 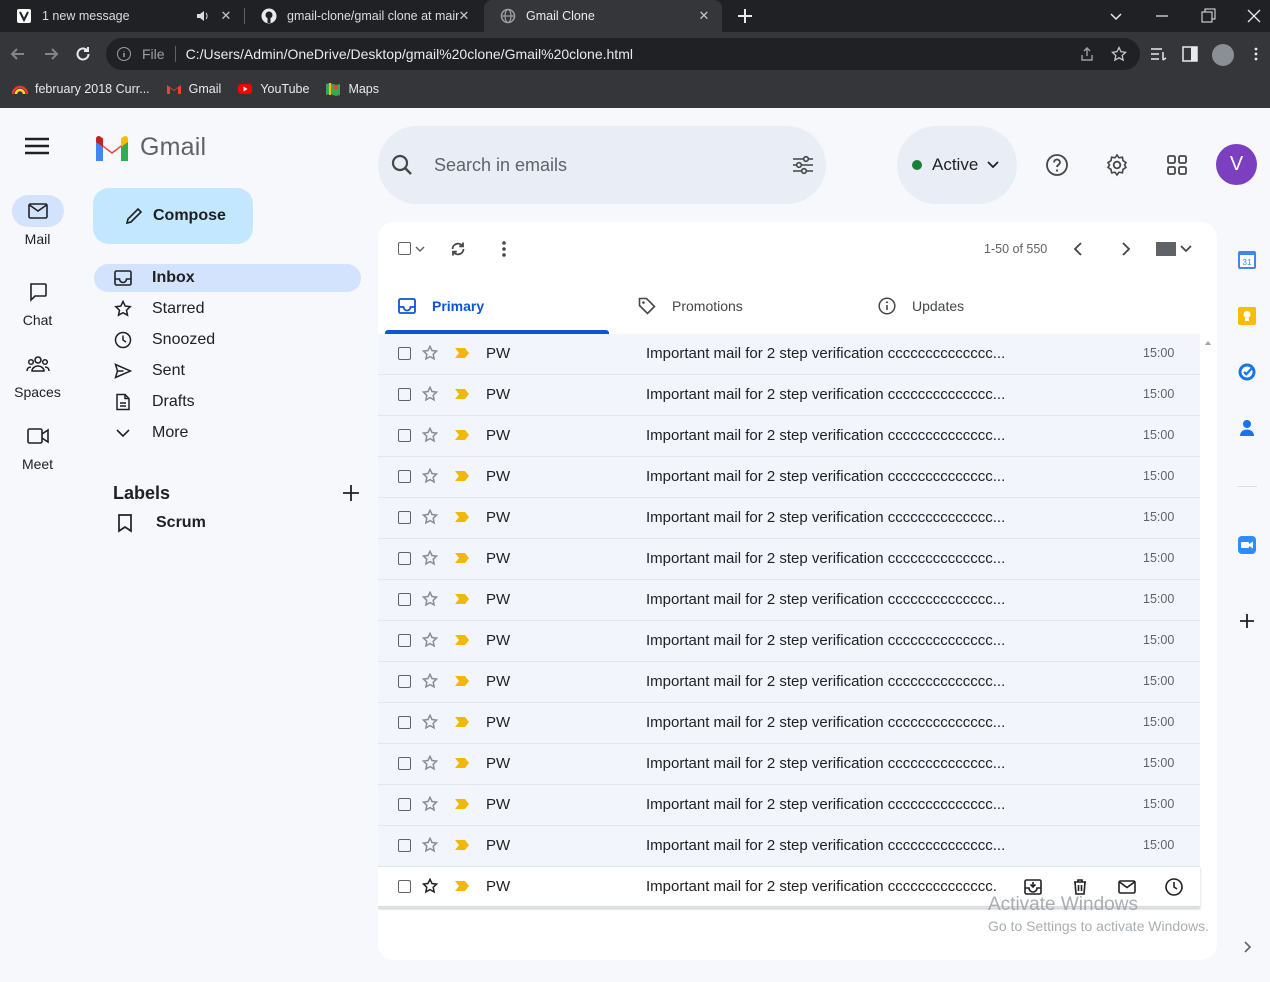 What do you see at coordinates (1190, 54) in the screenshot?
I see `side-panel-icon` at bounding box center [1190, 54].